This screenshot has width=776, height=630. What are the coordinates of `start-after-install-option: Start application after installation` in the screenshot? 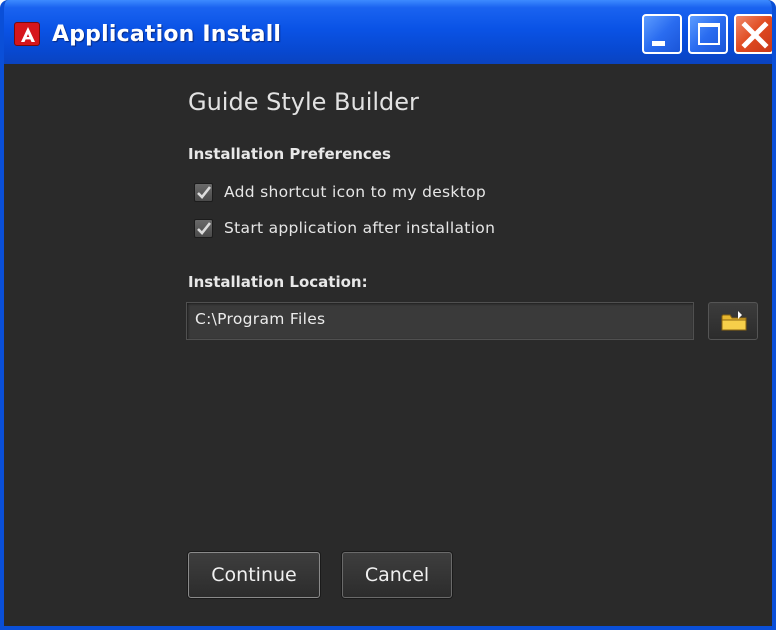 It's located at (344, 228).